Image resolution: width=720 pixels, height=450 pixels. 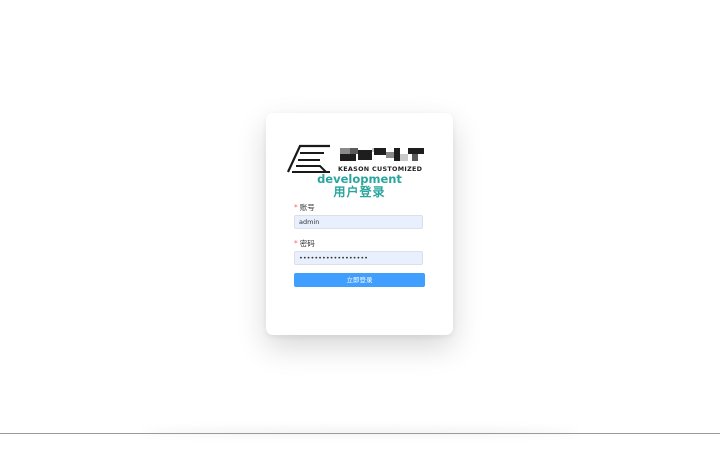 I want to click on bottom-divider, so click(x=360, y=433).